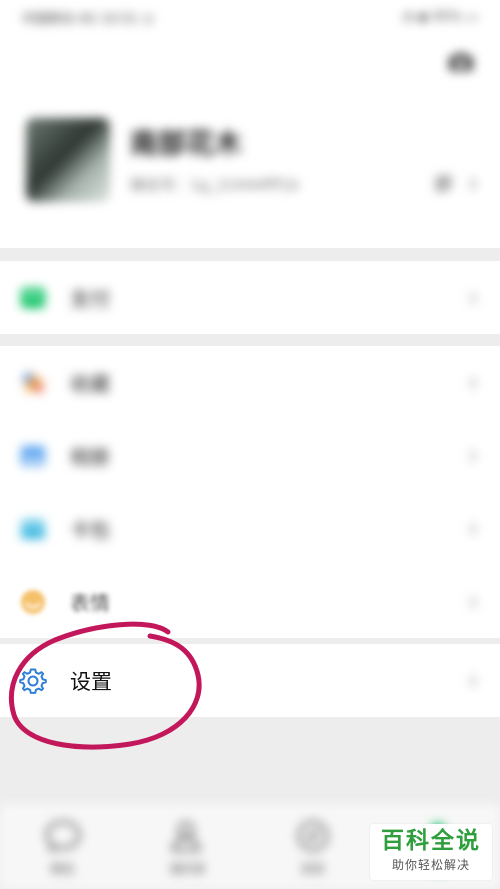  What do you see at coordinates (90, 457) in the screenshot?
I see `menu-item-album-label: 相册` at bounding box center [90, 457].